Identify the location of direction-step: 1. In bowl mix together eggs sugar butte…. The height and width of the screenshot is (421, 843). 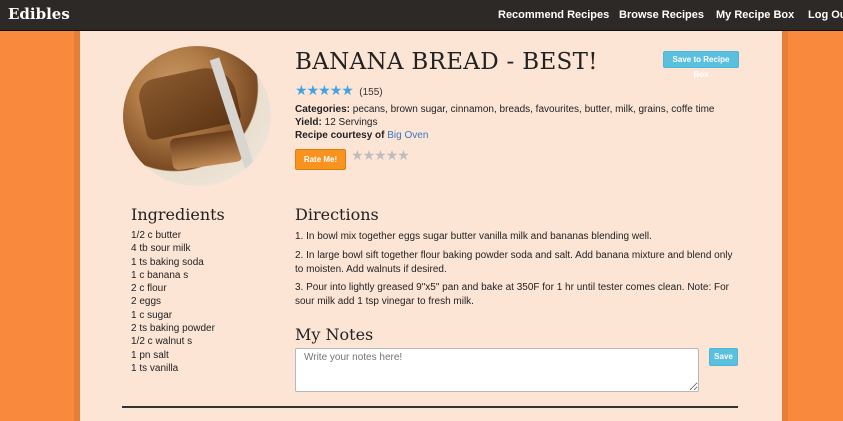
(473, 236).